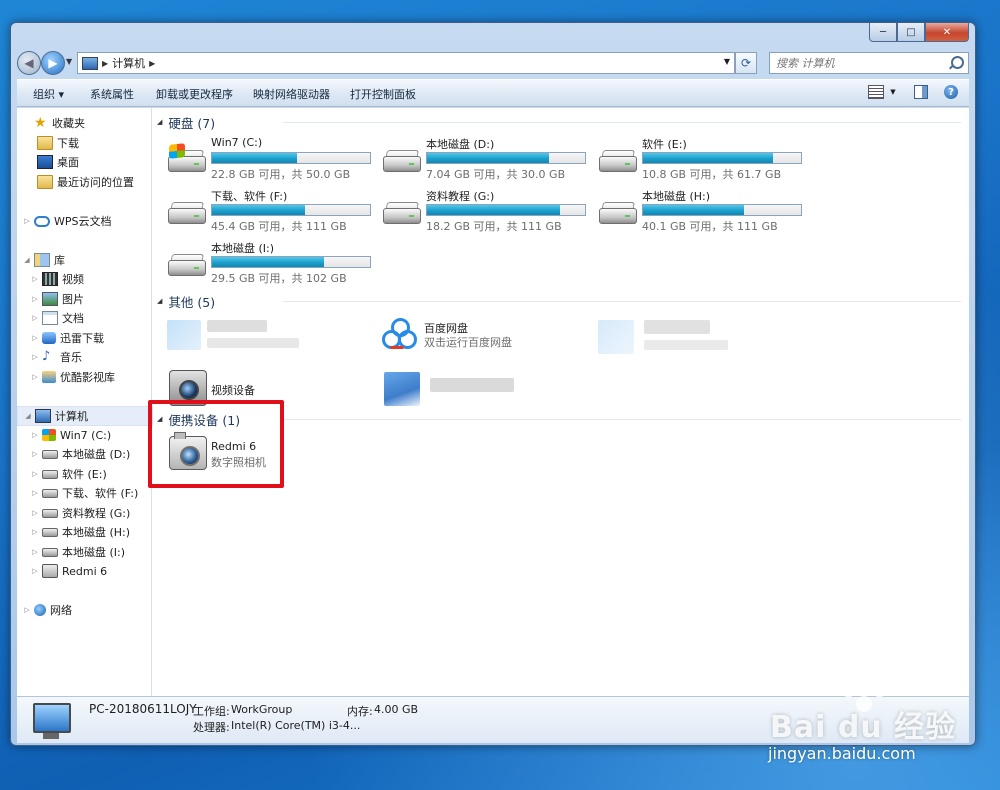 The width and height of the screenshot is (1000, 790). Describe the element at coordinates (272, 211) in the screenshot. I see `drive-tile-f: 下载、软件 (F:) 45.4 GB 可用，共 111 GB` at that location.